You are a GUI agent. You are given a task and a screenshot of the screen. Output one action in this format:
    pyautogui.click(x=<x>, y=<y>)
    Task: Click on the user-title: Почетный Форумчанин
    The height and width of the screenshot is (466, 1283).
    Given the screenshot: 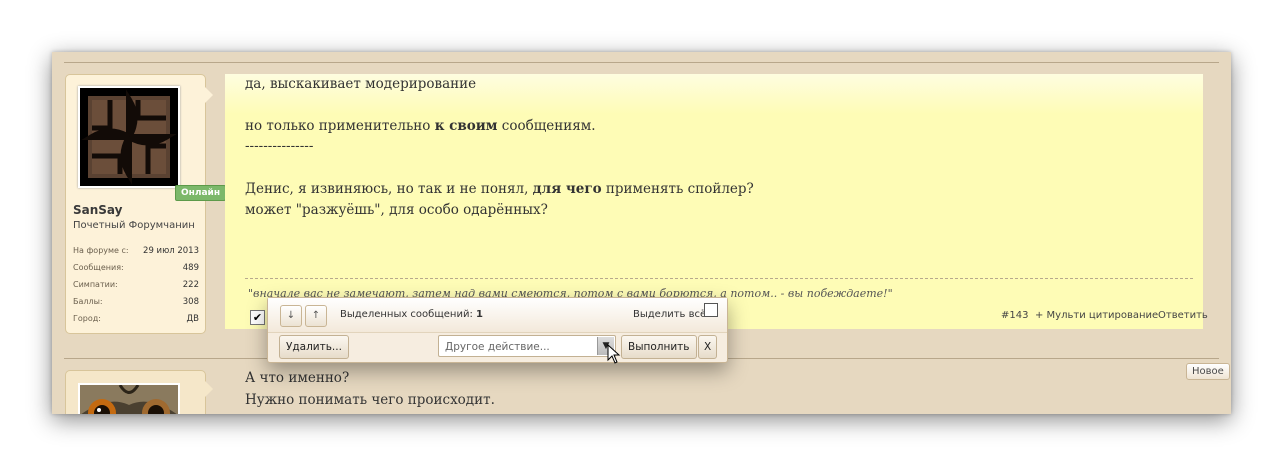 What is the action you would take?
    pyautogui.click(x=134, y=225)
    